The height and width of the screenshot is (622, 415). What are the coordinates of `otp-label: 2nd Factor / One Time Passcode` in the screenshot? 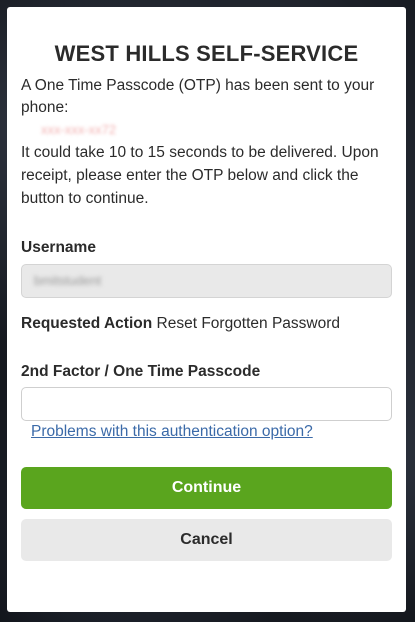 It's located at (141, 371).